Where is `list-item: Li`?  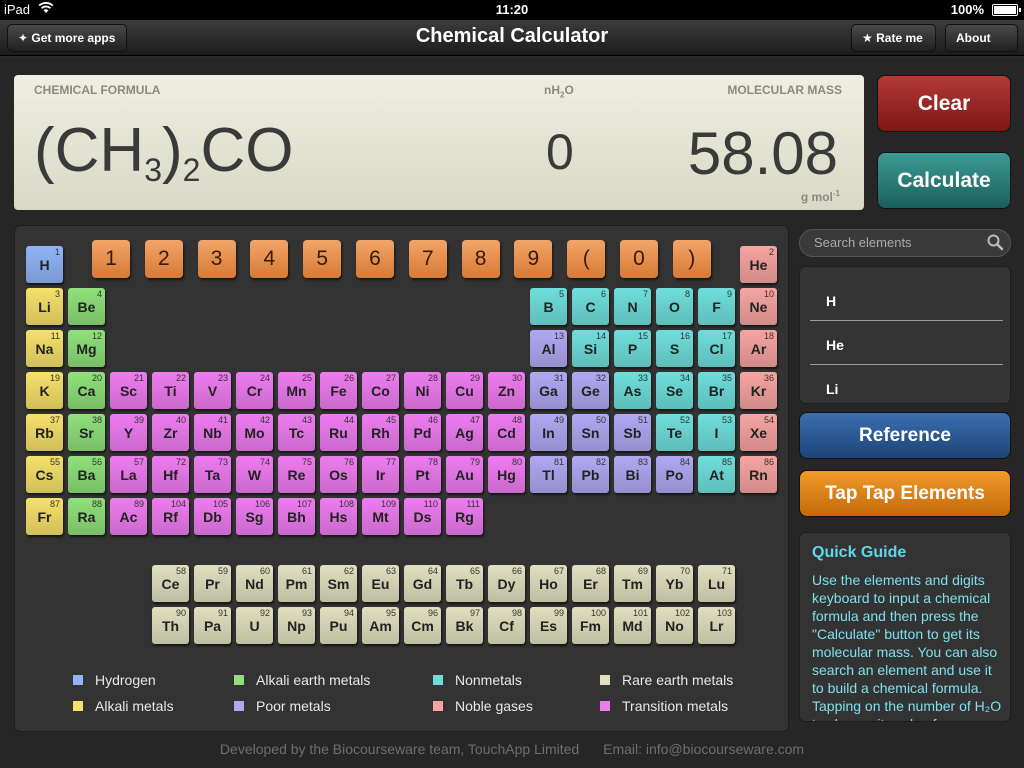
list-item: Li is located at coordinates (906, 387).